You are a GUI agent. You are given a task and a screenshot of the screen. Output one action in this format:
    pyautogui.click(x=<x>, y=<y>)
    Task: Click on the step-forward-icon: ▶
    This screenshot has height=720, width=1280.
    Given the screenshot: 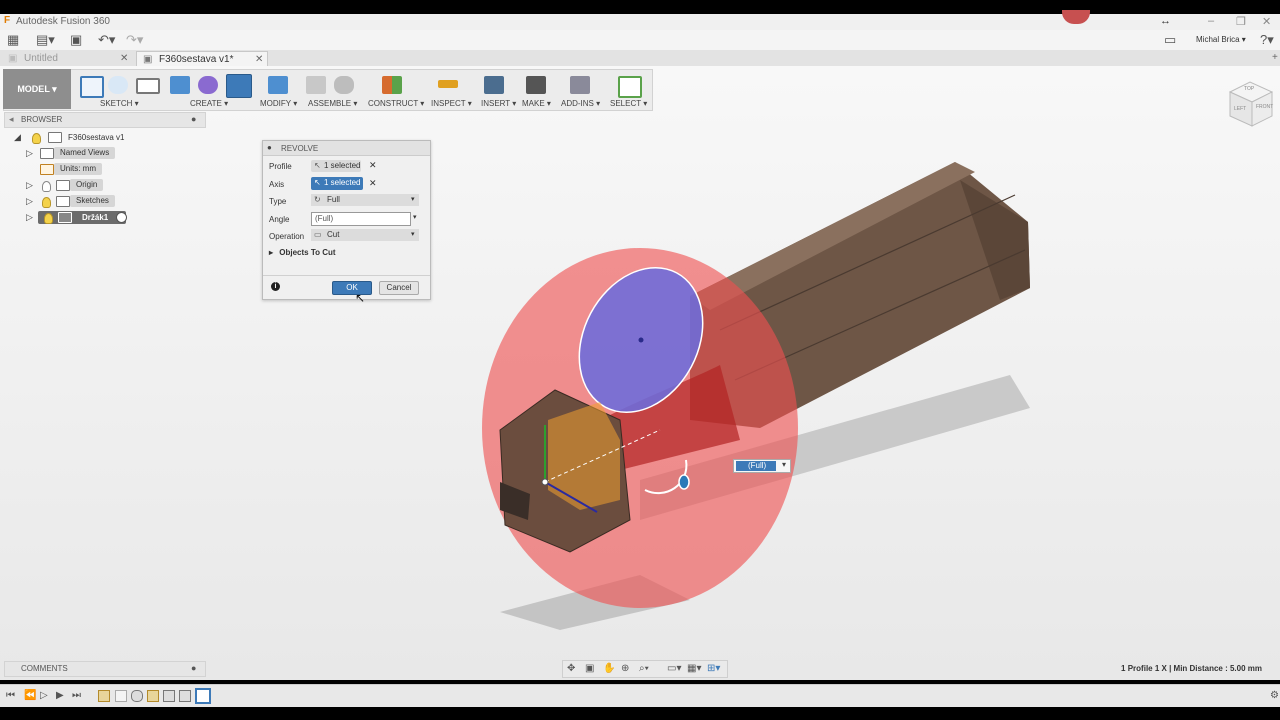 What is the action you would take?
    pyautogui.click(x=60, y=696)
    